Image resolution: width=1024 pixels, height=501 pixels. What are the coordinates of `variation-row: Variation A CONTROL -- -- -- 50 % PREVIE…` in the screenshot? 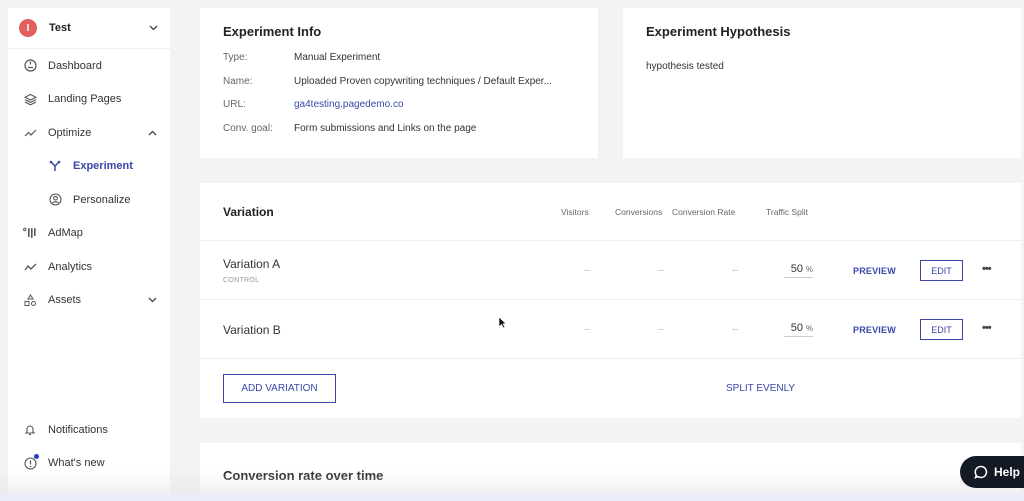 It's located at (610, 270).